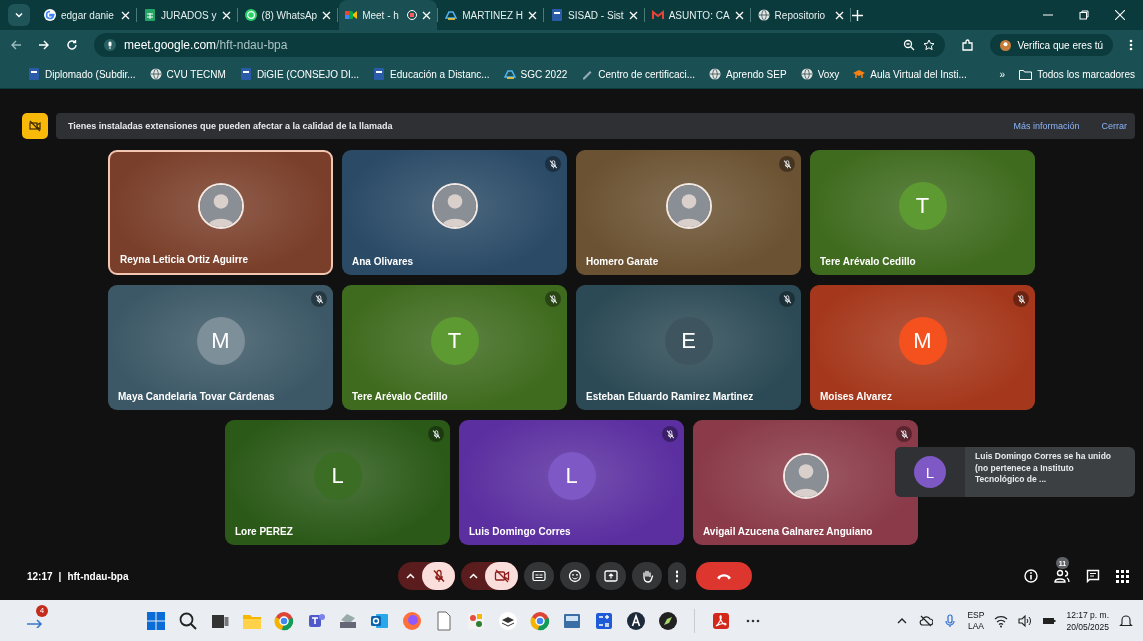  I want to click on browser-tab: ASUNTO: CA, so click(697, 15).